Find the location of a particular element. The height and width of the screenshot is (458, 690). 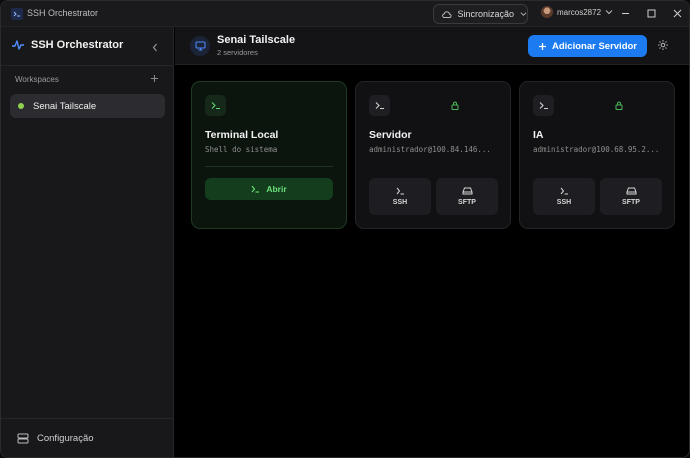

chevron-left-icon is located at coordinates (154, 47).